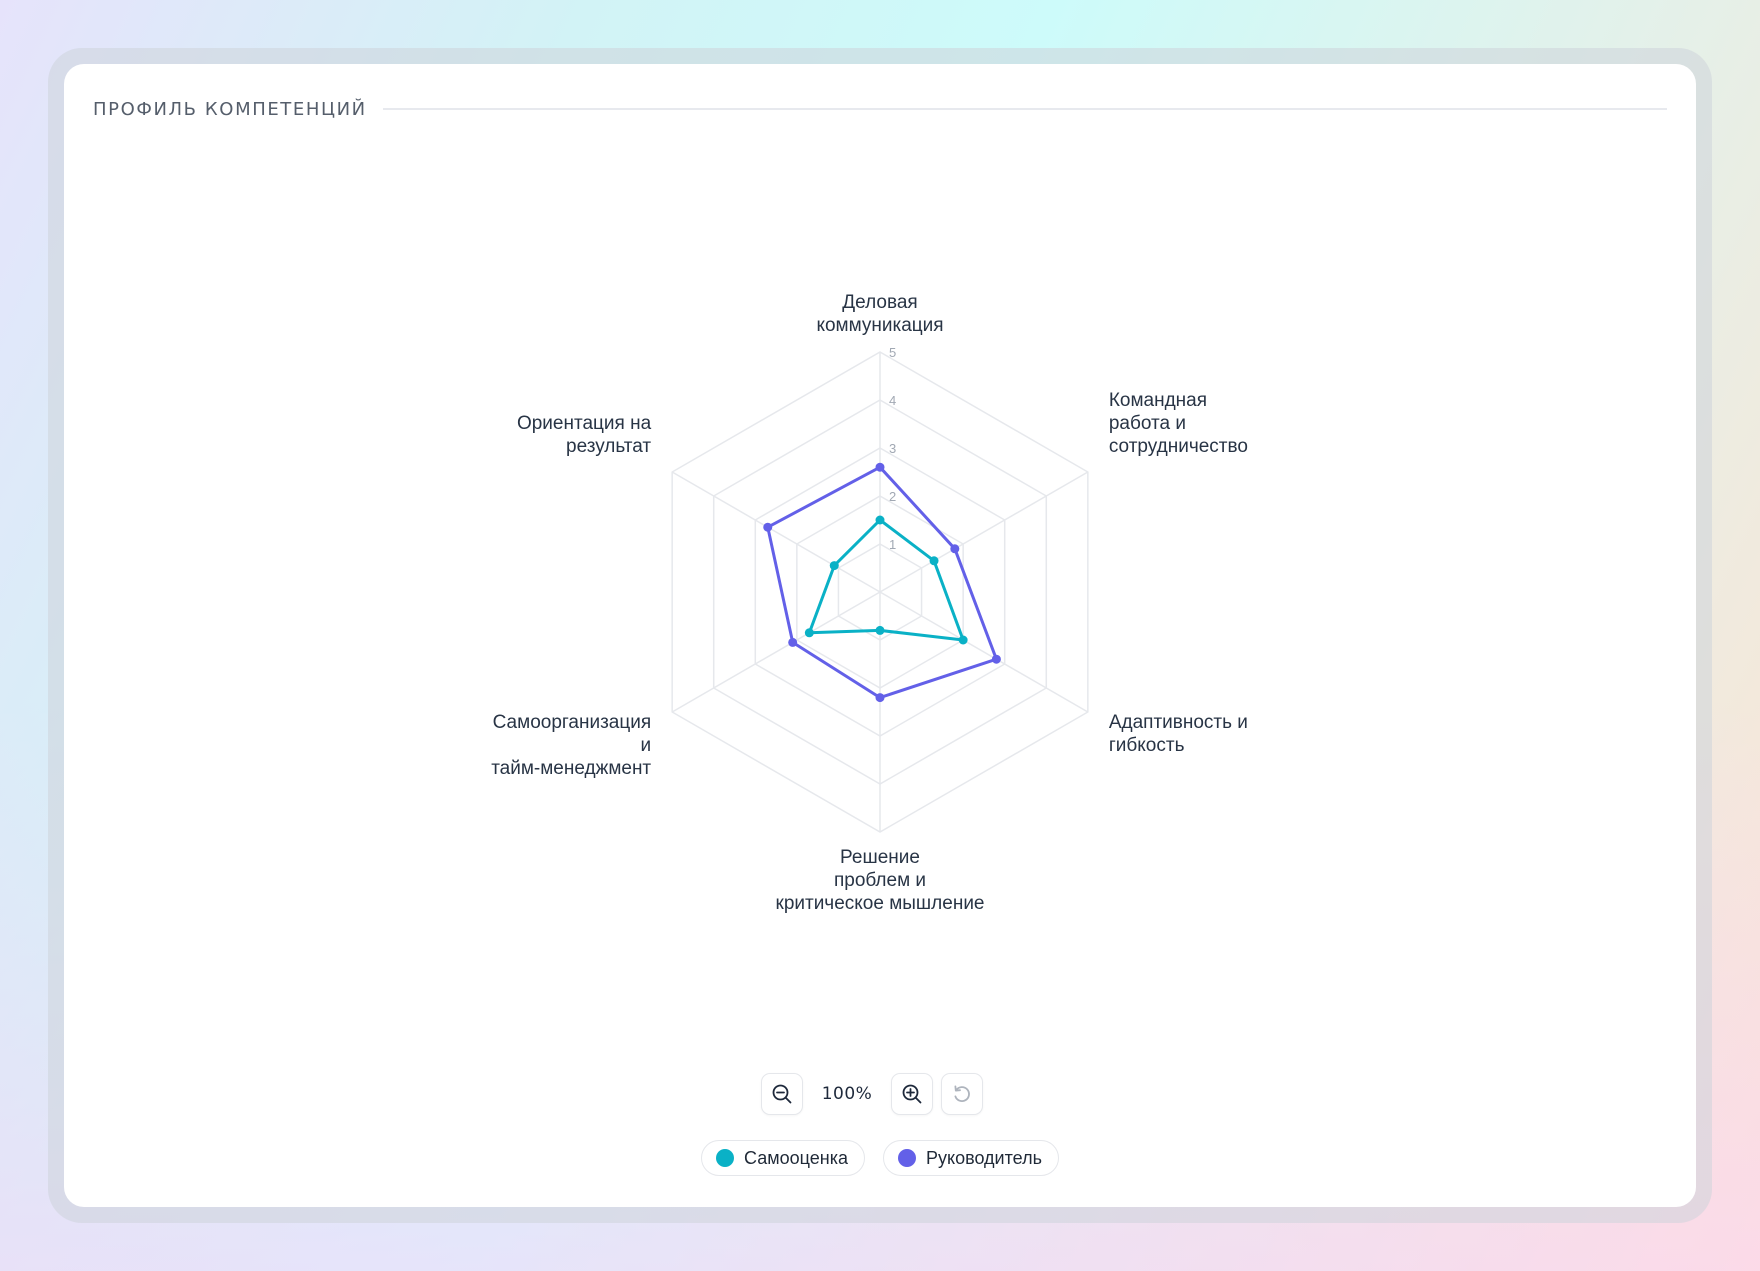 Image resolution: width=1760 pixels, height=1271 pixels. I want to click on zoom-out-button, so click(782, 1094).